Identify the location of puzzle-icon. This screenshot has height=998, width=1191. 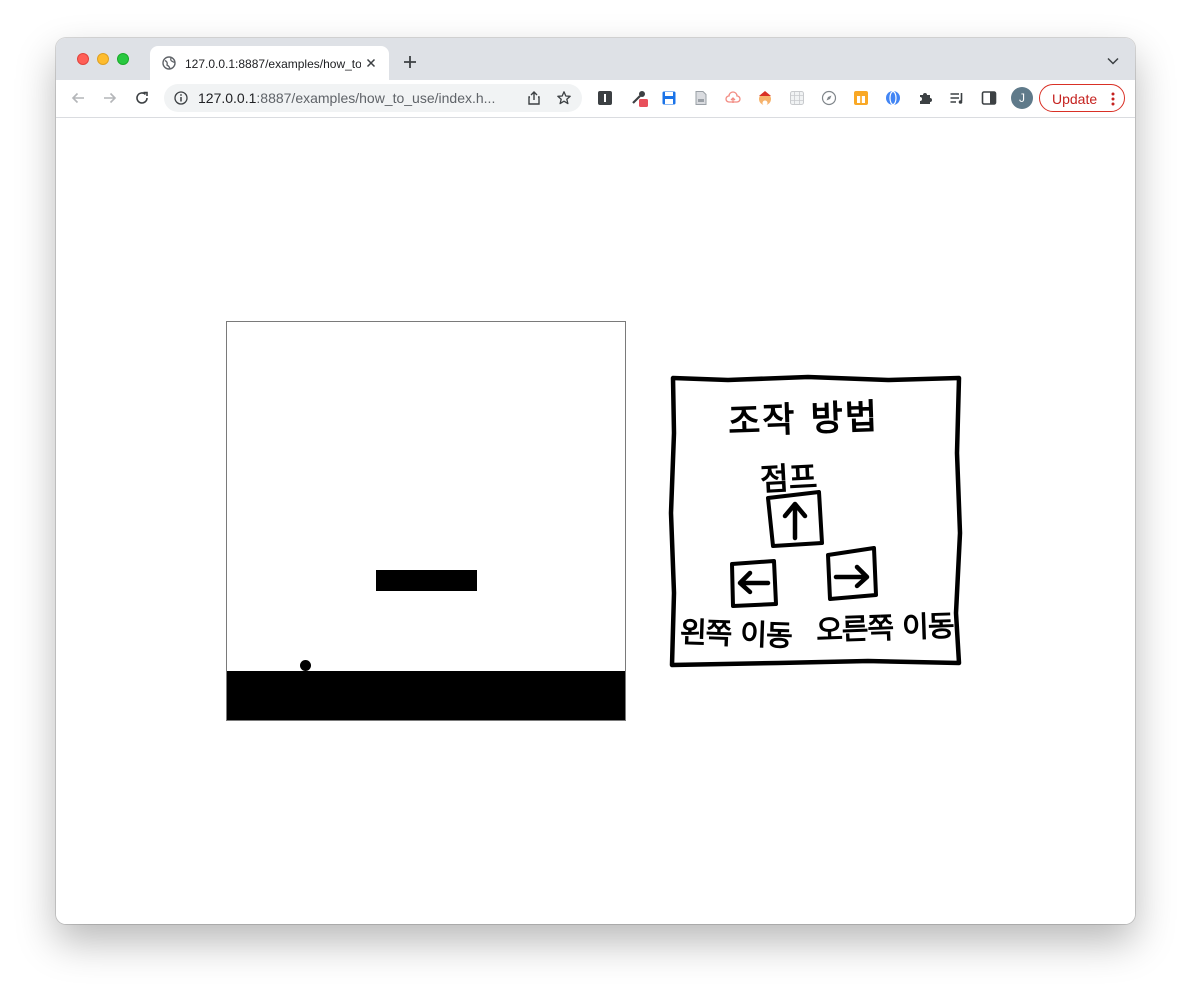
(925, 98).